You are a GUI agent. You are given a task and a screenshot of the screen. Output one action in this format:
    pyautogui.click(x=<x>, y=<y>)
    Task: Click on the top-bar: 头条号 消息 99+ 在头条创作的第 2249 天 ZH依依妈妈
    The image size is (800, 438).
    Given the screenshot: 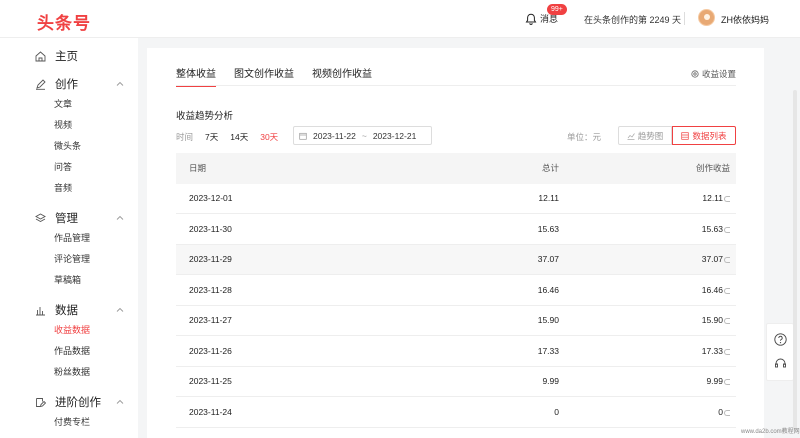 What is the action you would take?
    pyautogui.click(x=400, y=19)
    